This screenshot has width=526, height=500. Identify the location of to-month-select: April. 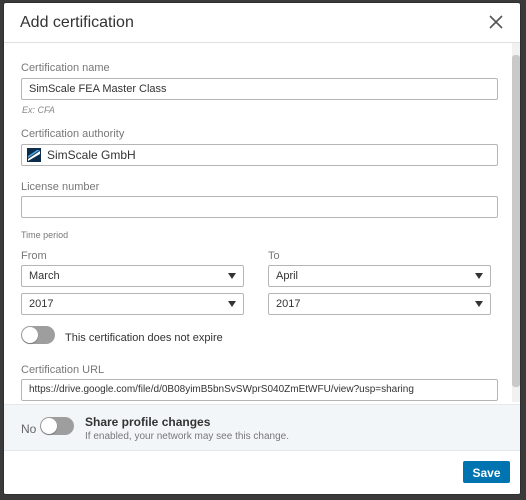
(379, 276).